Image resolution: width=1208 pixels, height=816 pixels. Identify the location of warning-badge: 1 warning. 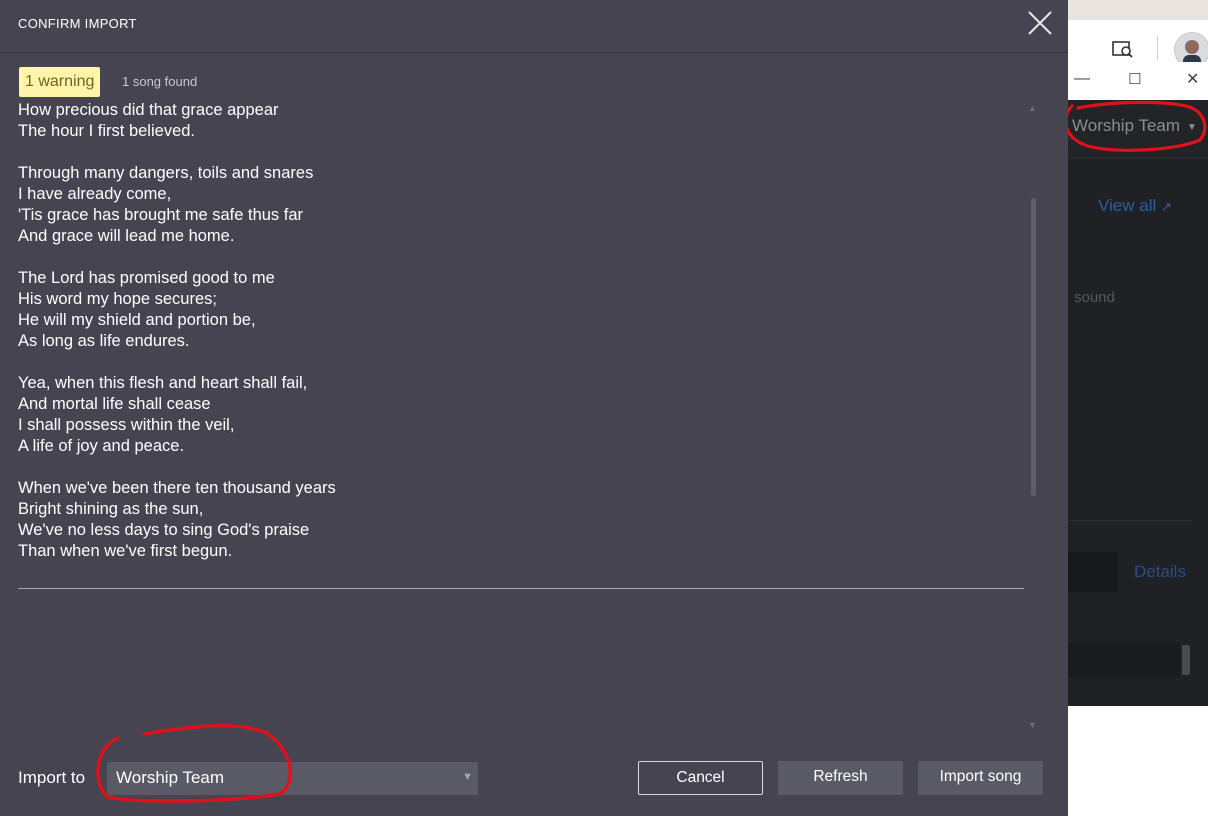
(60, 82).